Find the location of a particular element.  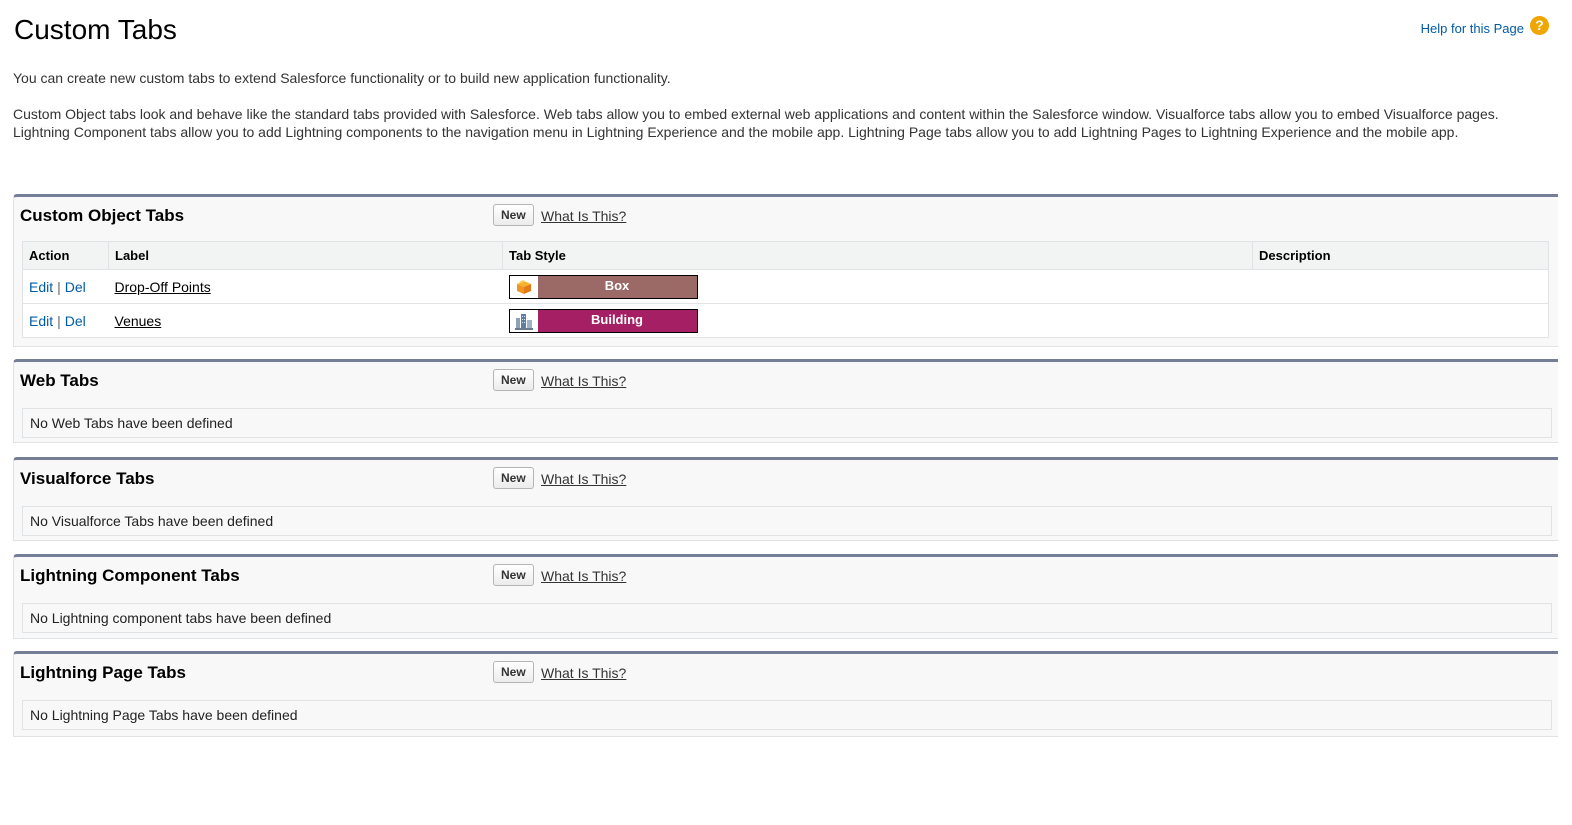

column-header-tab-style: Tab Style is located at coordinates (877, 255).